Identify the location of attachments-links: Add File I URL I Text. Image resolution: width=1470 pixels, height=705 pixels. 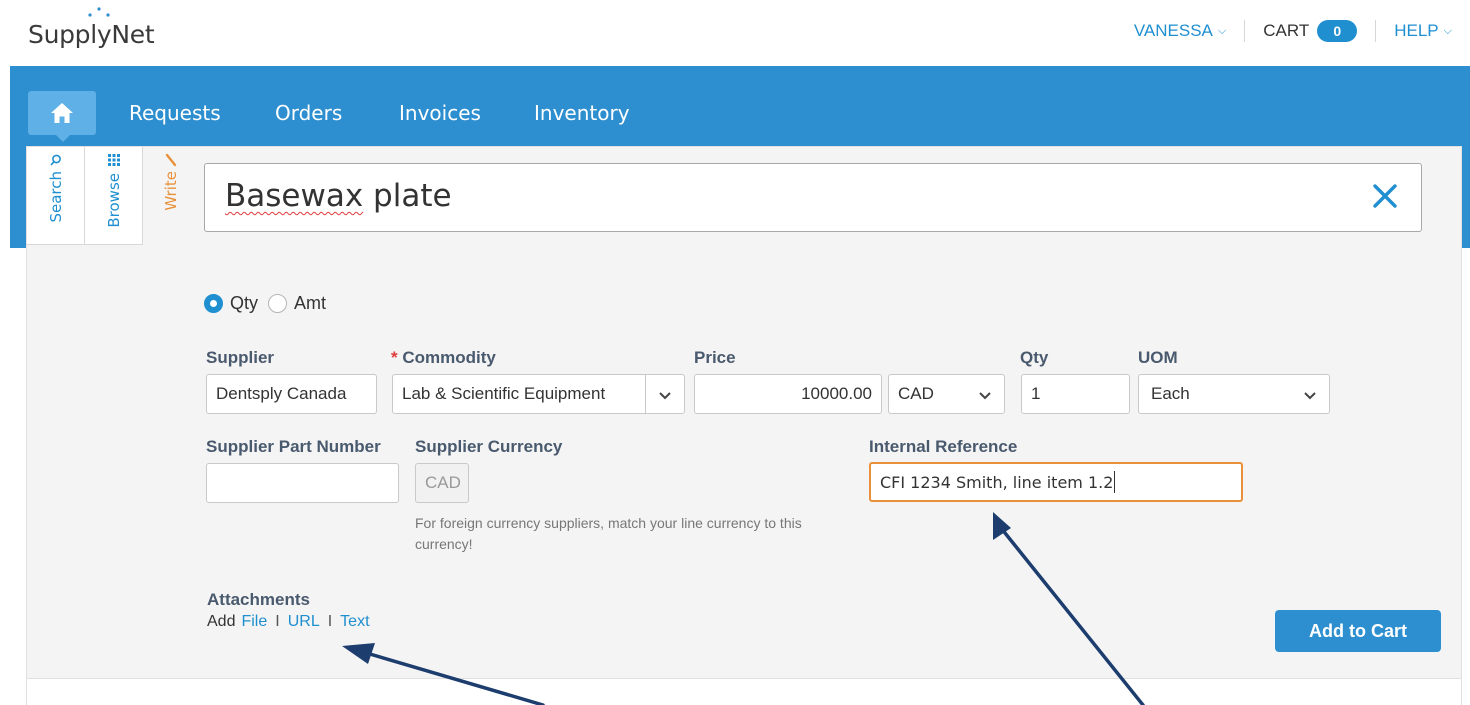
(288, 622).